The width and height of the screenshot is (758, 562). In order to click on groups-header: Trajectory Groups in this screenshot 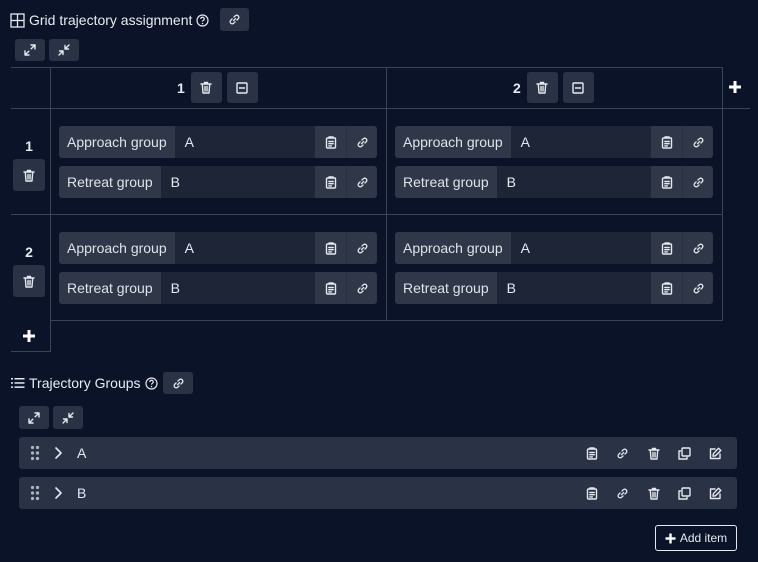, I will do `click(84, 383)`.